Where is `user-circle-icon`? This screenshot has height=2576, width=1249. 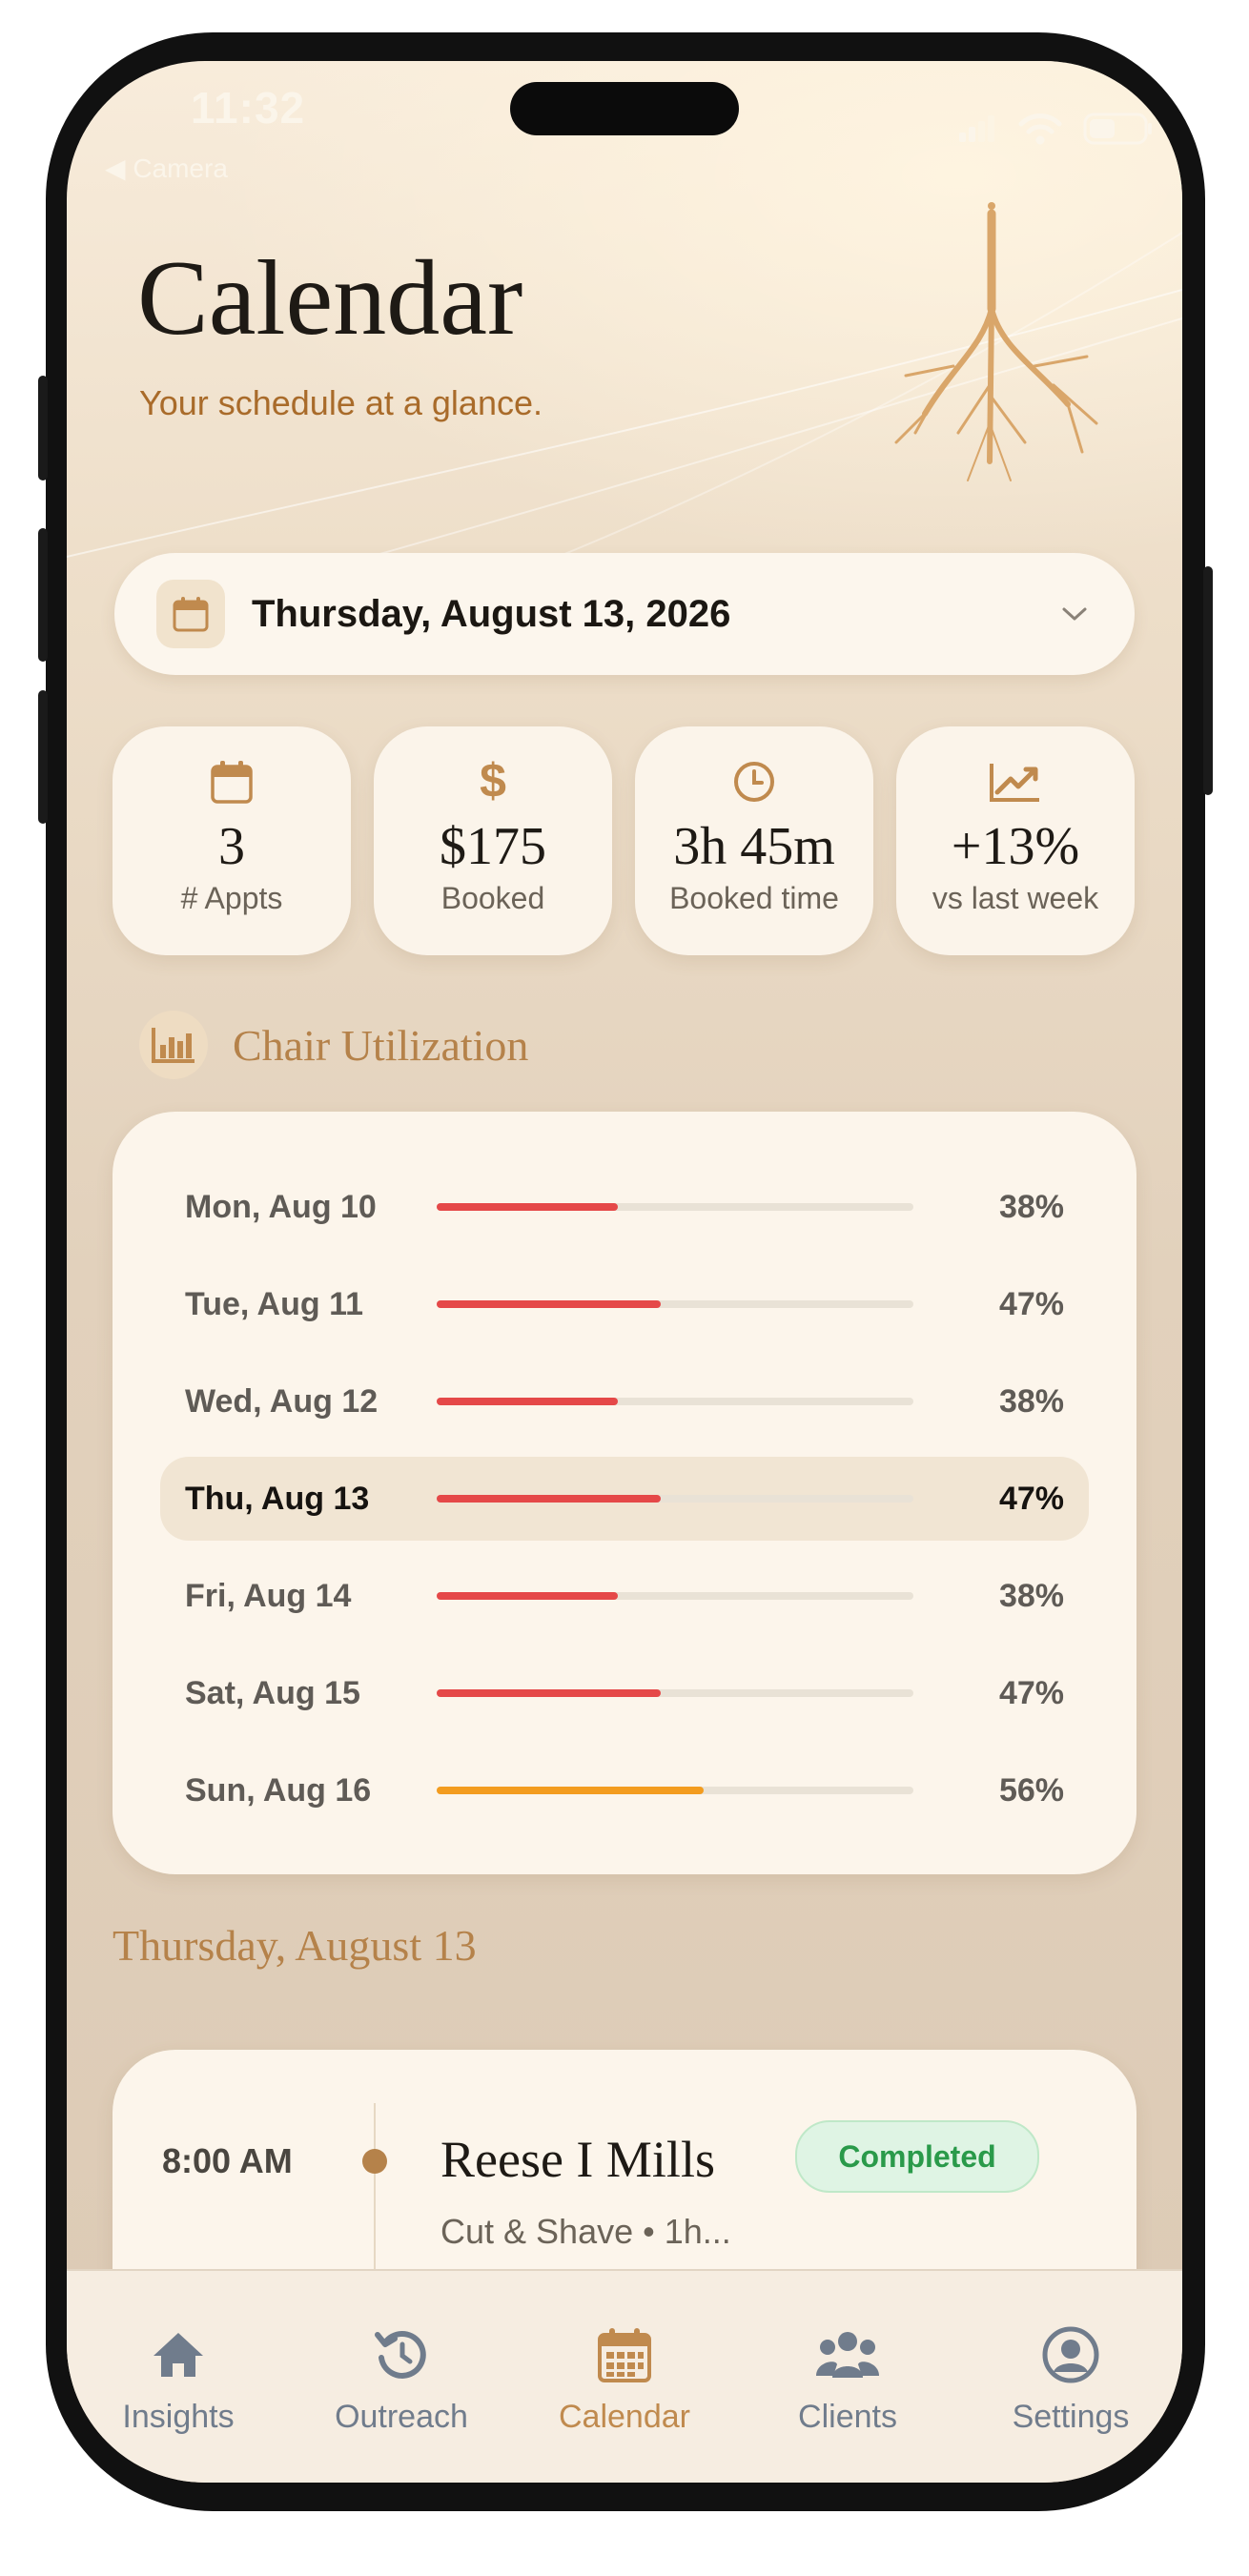
user-circle-icon is located at coordinates (1071, 2354).